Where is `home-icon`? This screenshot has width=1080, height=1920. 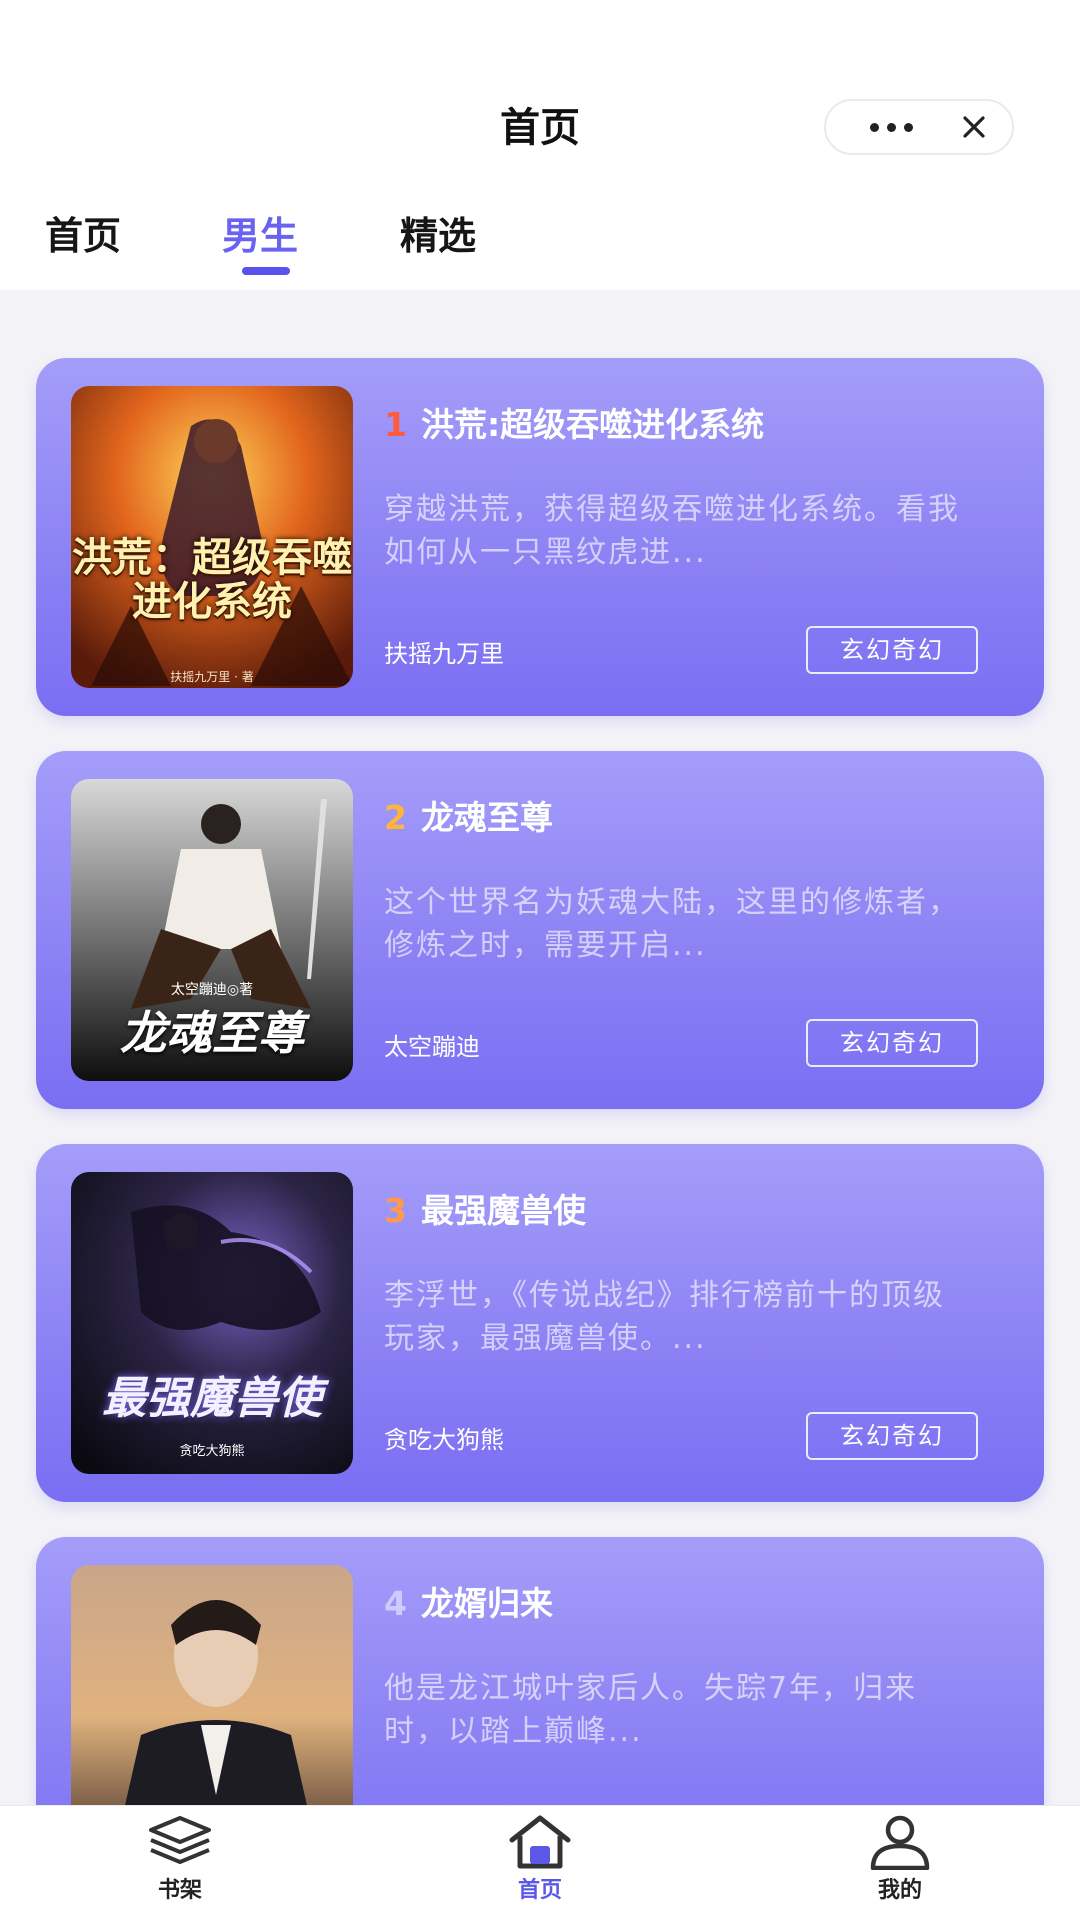
home-icon is located at coordinates (540, 1842).